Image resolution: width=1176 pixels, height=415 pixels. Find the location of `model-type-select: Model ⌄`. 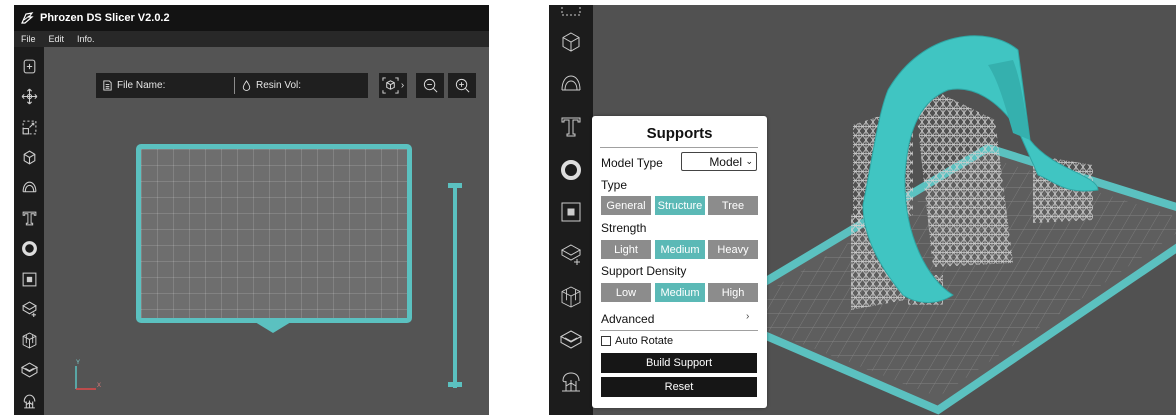

model-type-select: Model ⌄ is located at coordinates (719, 161).